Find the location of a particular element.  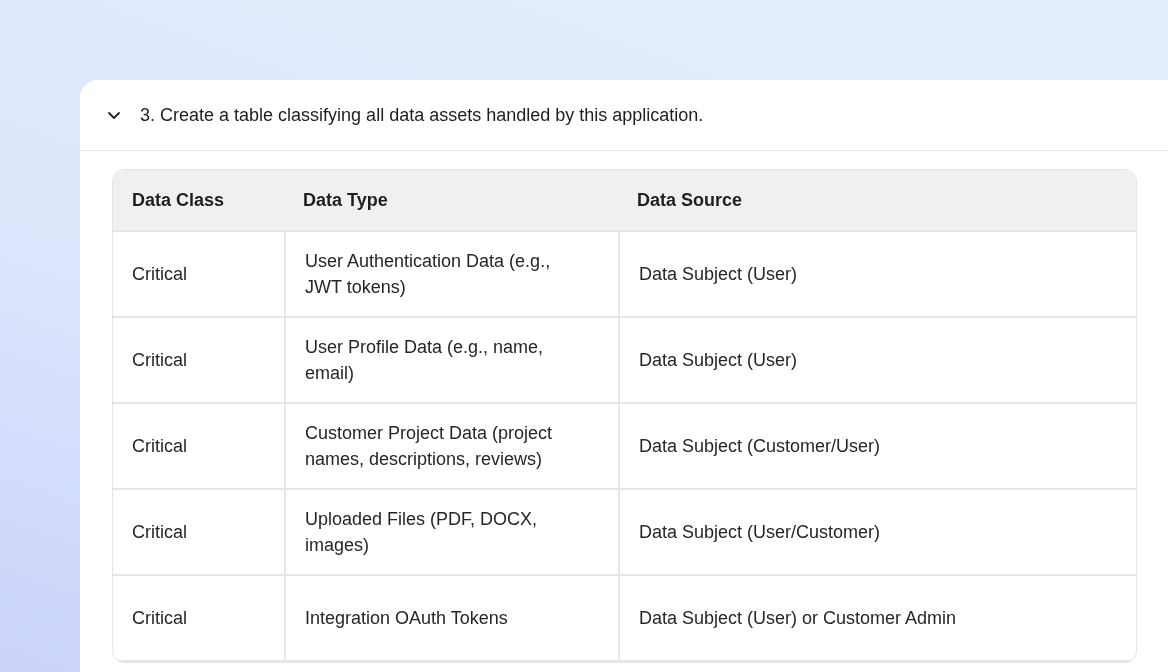

table-cell: Data Subject (User) or Customer Admin is located at coordinates (877, 619).